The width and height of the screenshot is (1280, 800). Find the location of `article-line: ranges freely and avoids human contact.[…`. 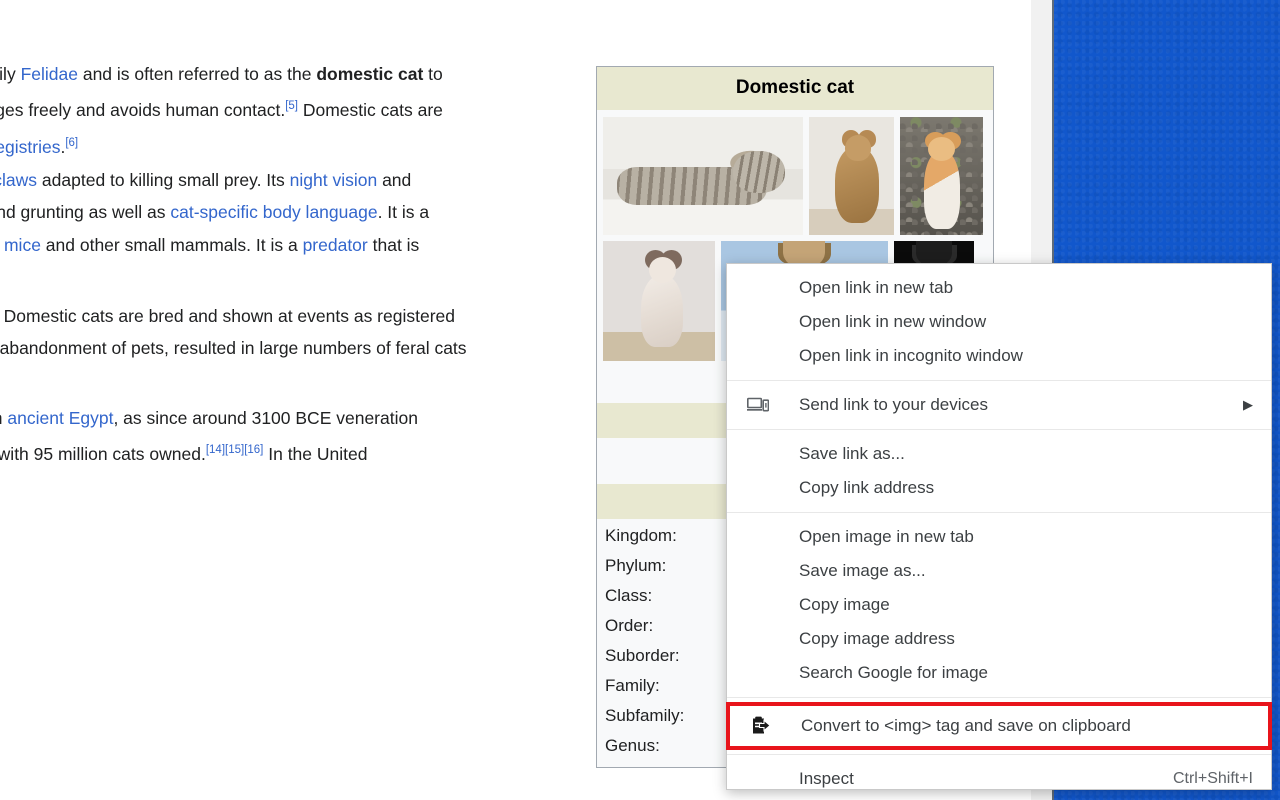

article-line: ranges freely and avoids human contact.[… is located at coordinates (221, 108).